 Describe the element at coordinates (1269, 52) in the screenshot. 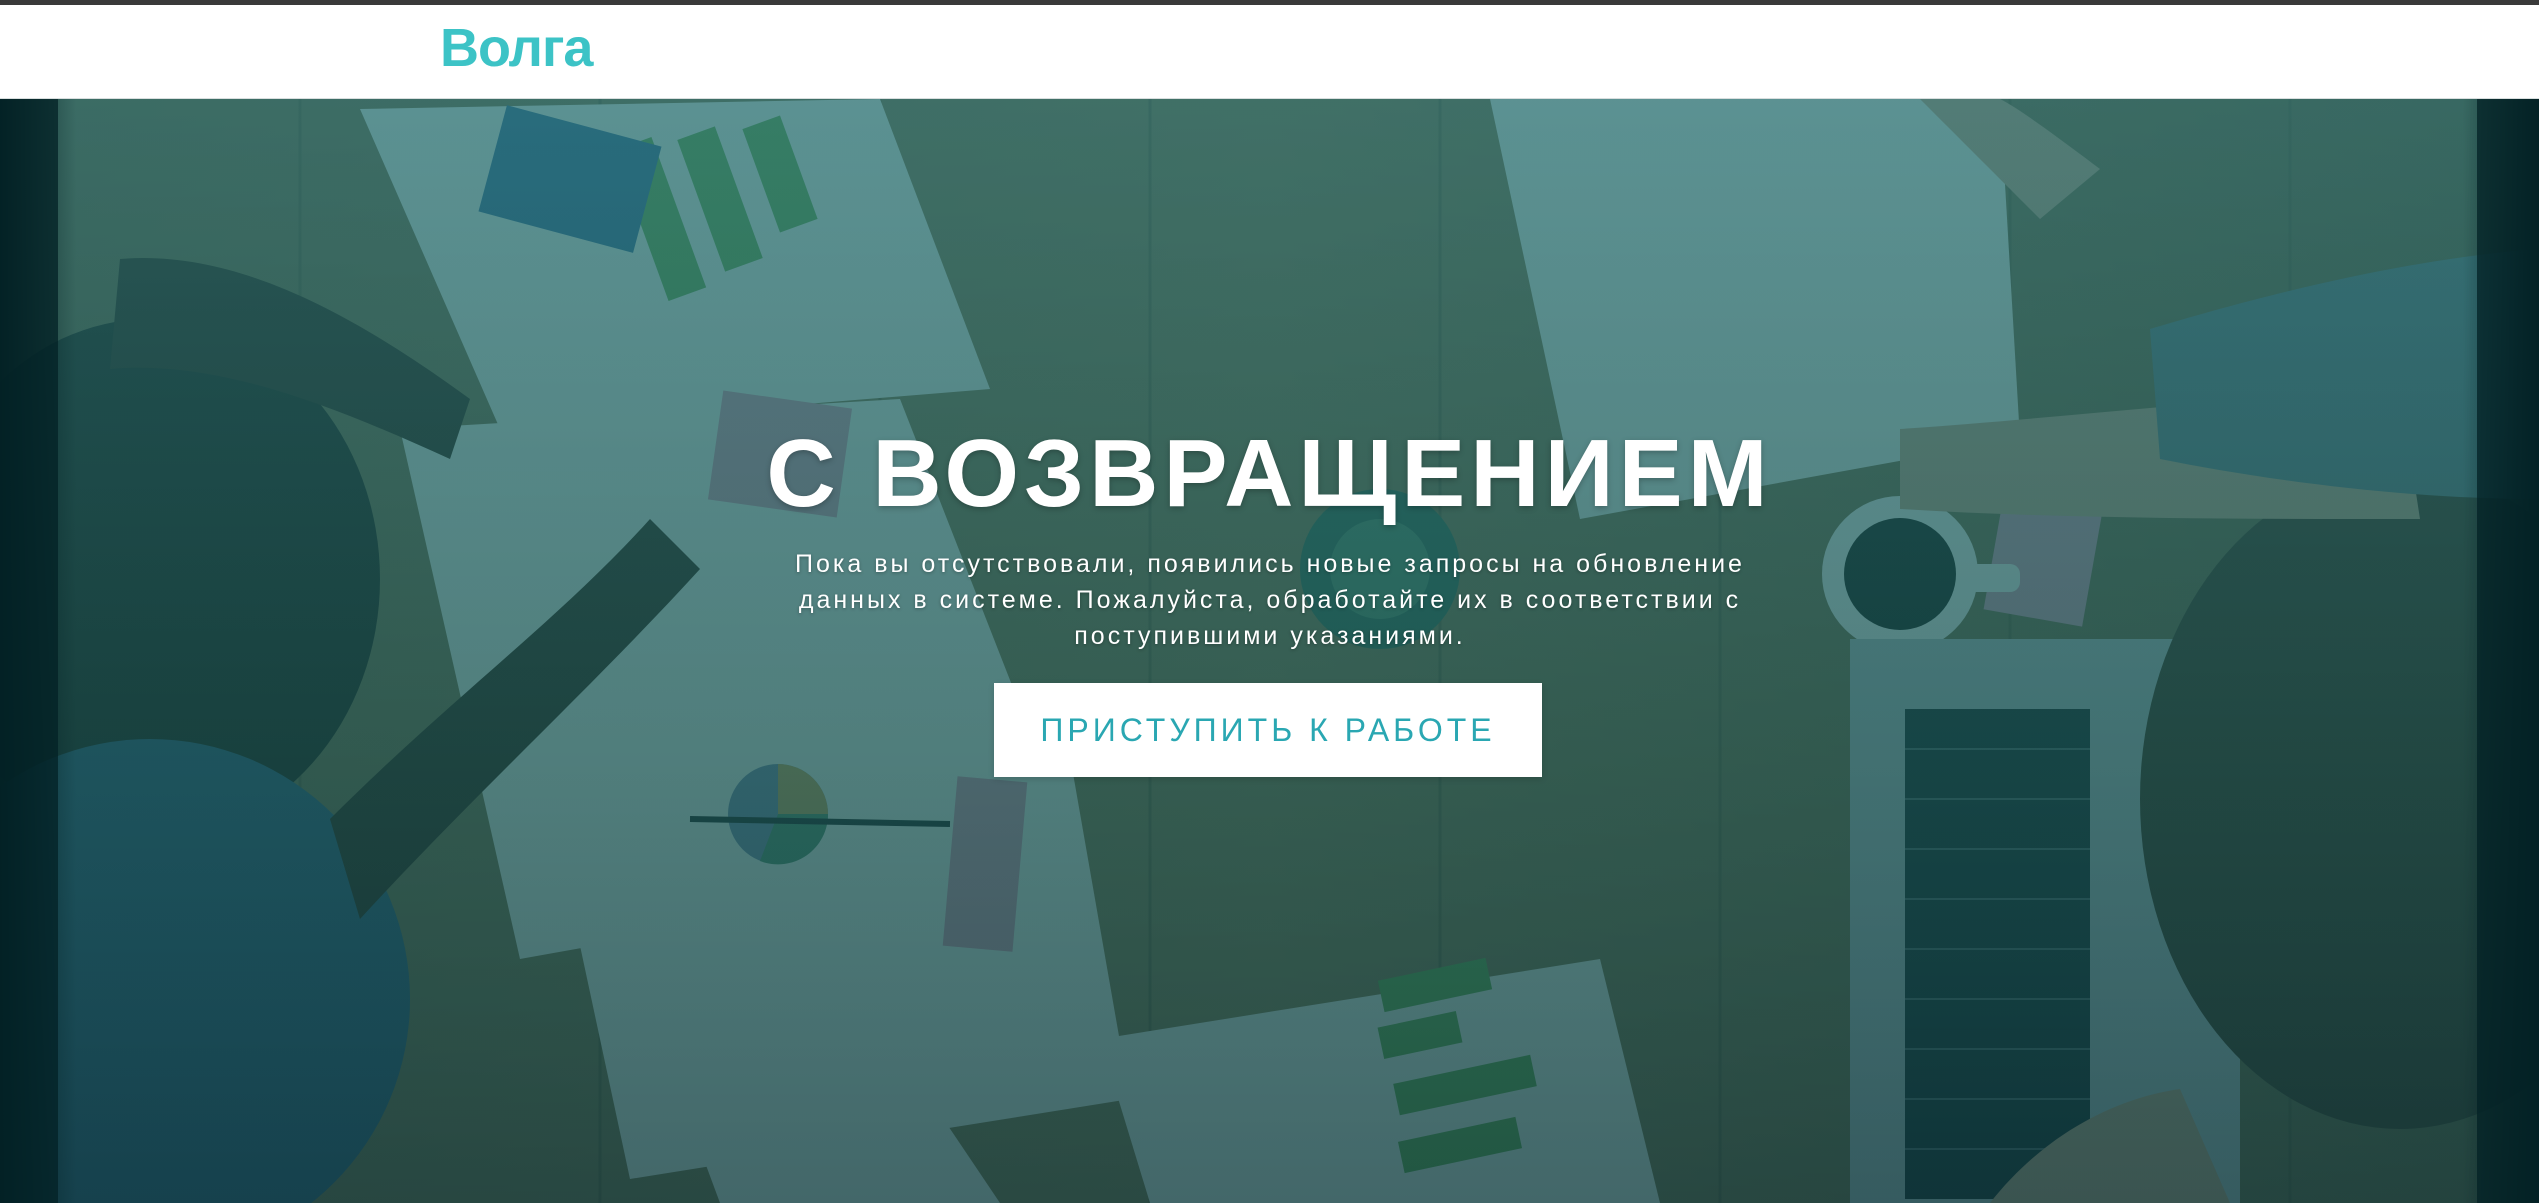

I see `site-header: Волга` at that location.